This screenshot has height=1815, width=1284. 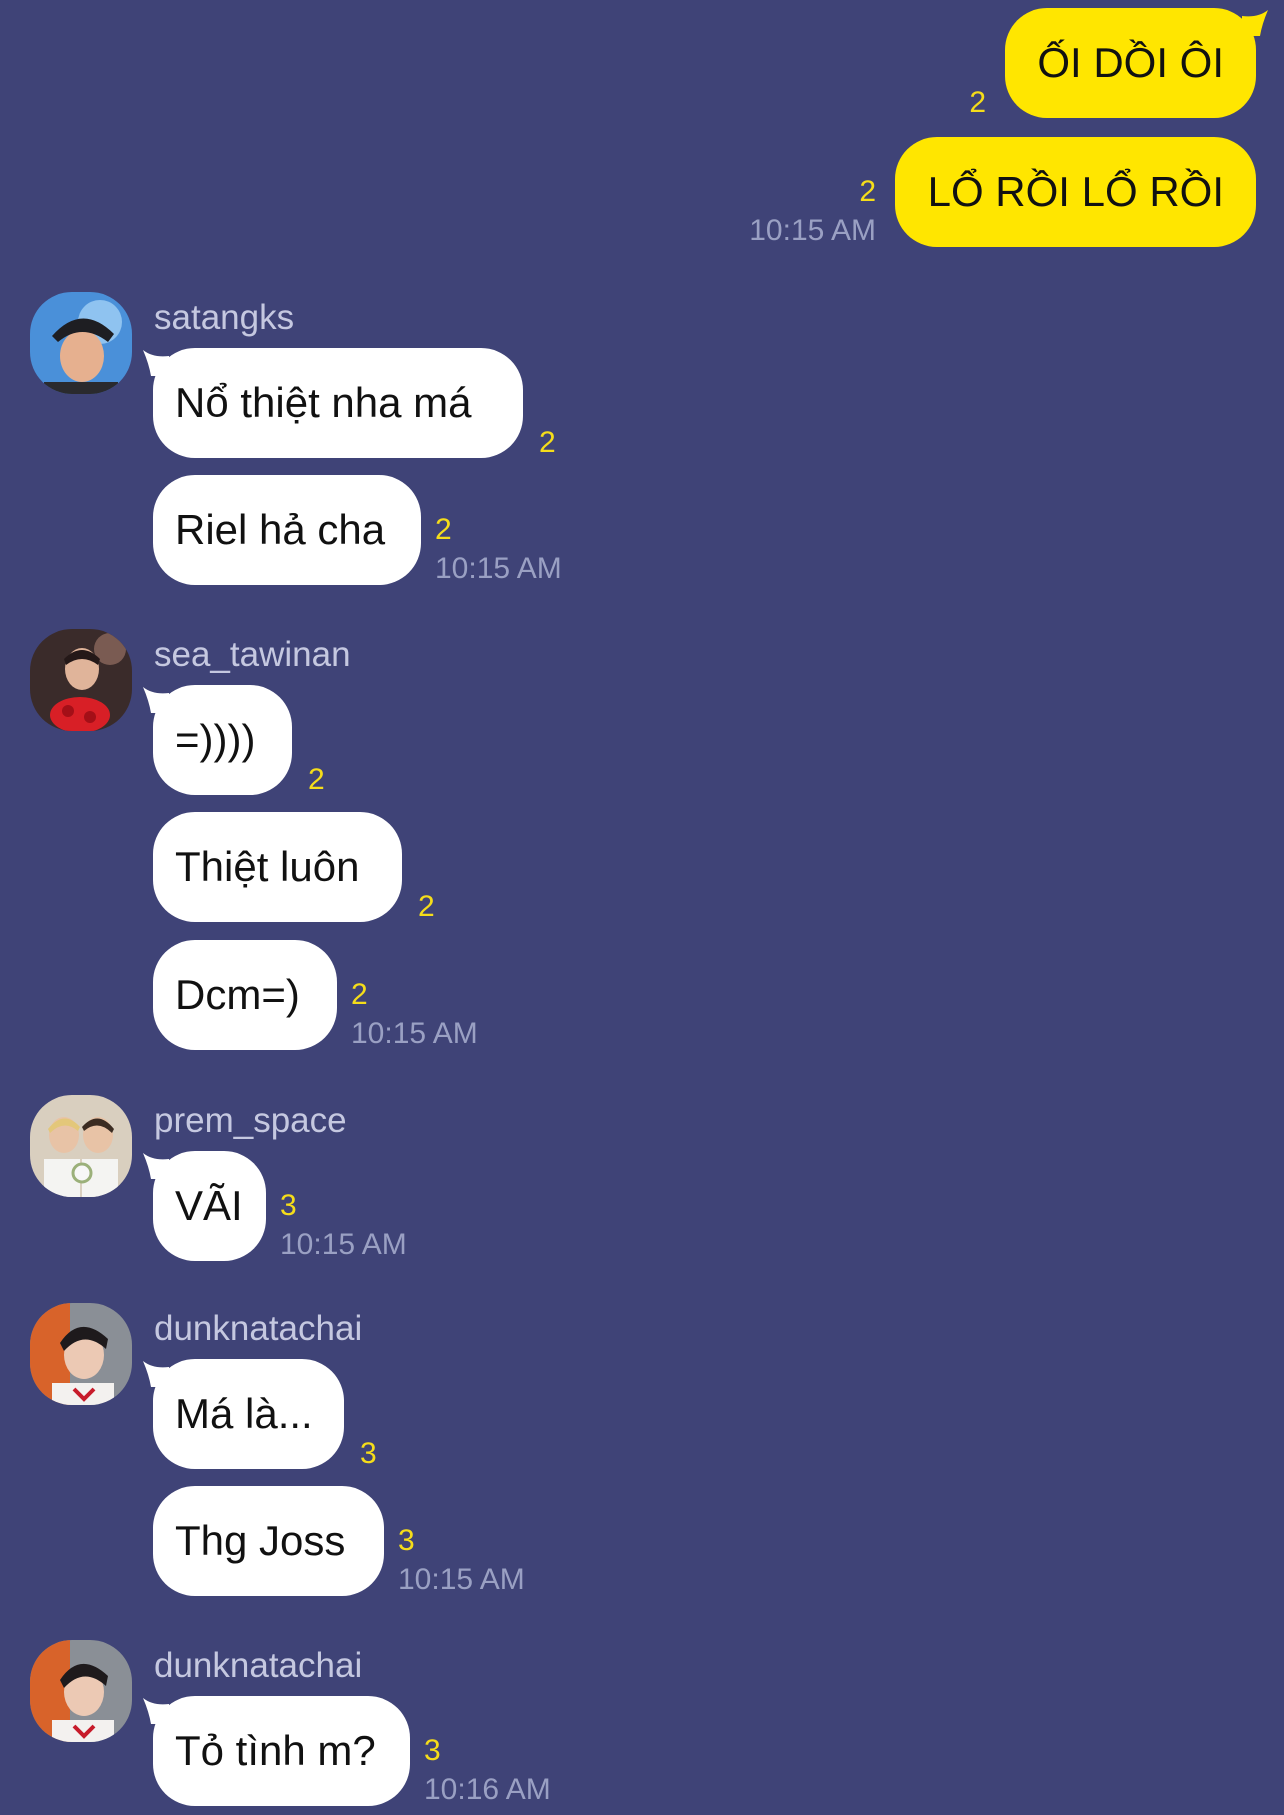 I want to click on outgoing-message-bubble: LỔ RỒI LỔ RỒI, so click(x=1075, y=192).